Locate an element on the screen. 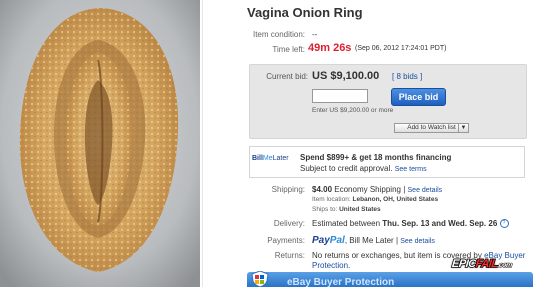 This screenshot has width=533, height=288. financing-headline: Spend $899+ & get 18 months financing is located at coordinates (376, 157).